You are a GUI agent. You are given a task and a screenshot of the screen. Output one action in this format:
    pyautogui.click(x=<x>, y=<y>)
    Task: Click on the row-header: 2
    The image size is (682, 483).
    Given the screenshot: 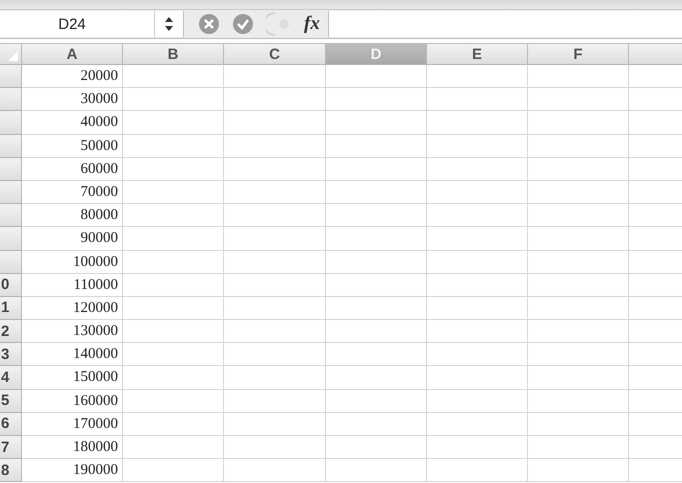 What is the action you would take?
    pyautogui.click(x=11, y=332)
    